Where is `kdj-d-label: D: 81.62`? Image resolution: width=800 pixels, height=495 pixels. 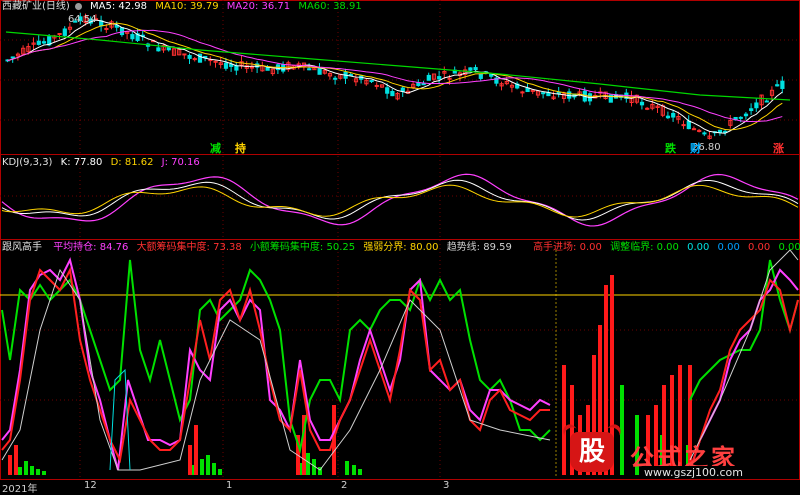 kdj-d-label: D: 81.62 is located at coordinates (132, 162).